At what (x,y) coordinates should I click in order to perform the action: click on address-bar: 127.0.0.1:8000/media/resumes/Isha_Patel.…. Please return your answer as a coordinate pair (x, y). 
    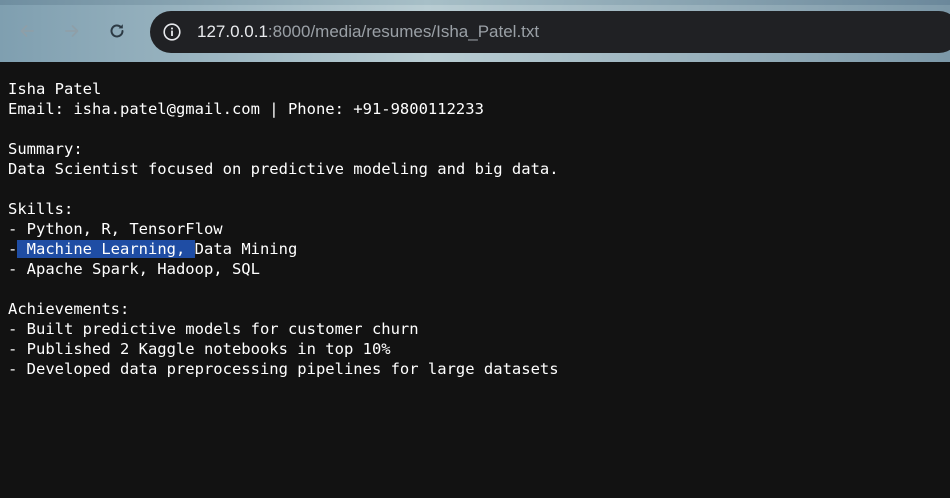
    Looking at the image, I should click on (550, 32).